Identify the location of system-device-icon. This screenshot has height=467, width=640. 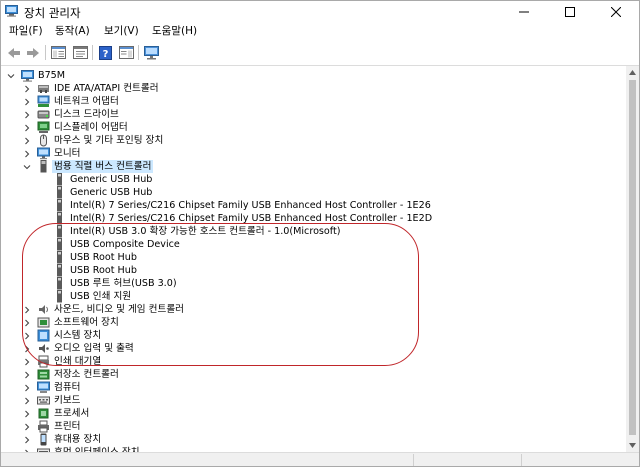
(43, 335).